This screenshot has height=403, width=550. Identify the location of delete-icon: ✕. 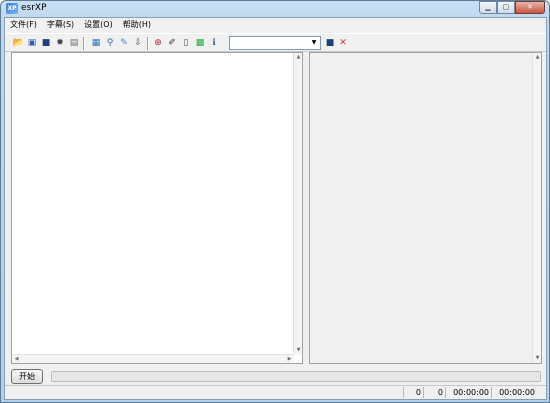
(343, 42).